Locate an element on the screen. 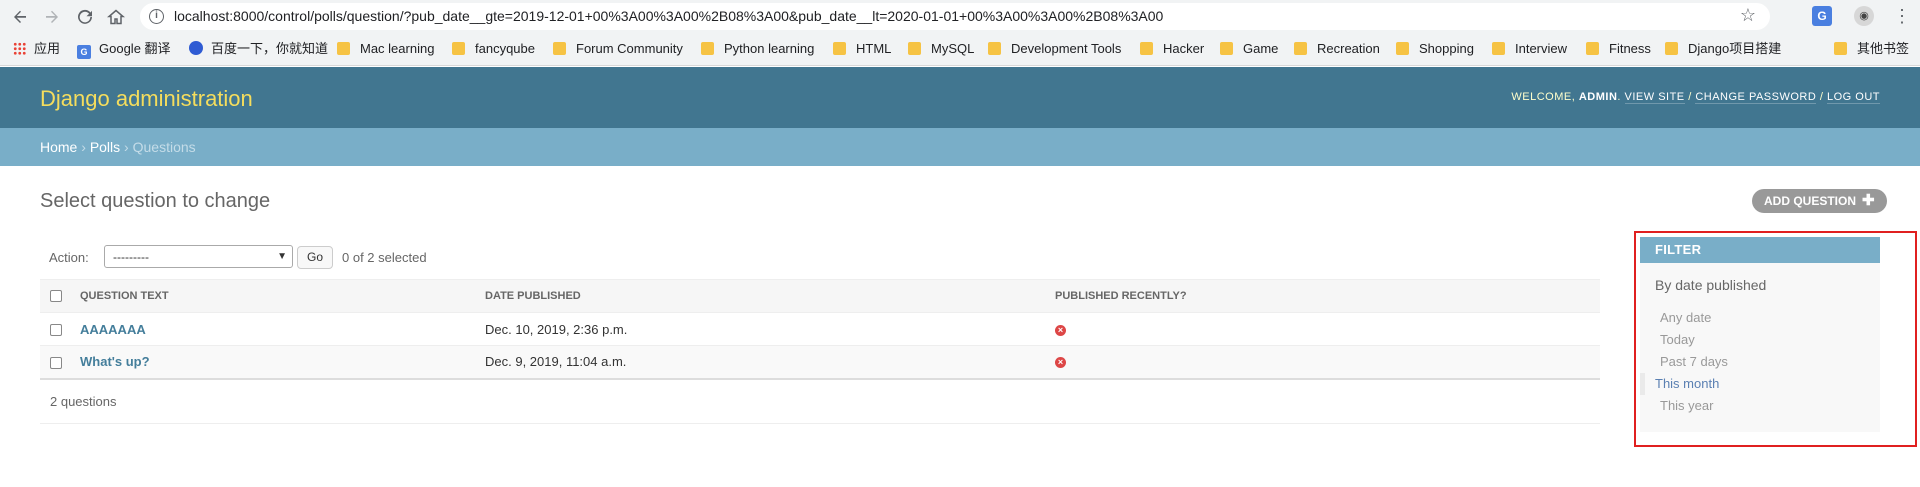 The width and height of the screenshot is (1920, 487). translate-extension-icon: G is located at coordinates (1822, 16).